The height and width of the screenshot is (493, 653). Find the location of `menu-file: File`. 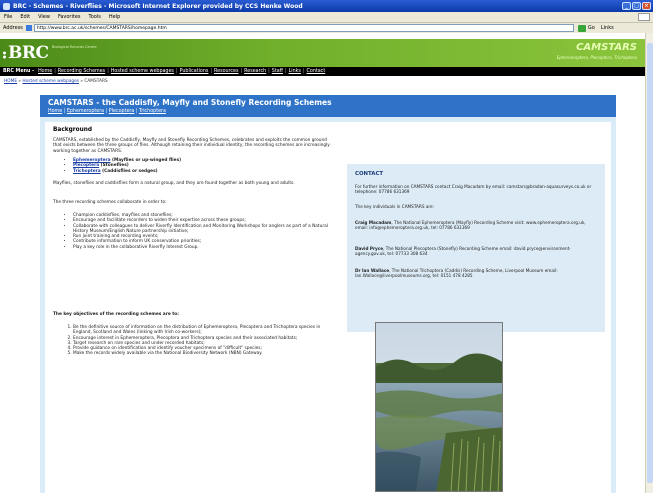

menu-file: File is located at coordinates (8, 17).